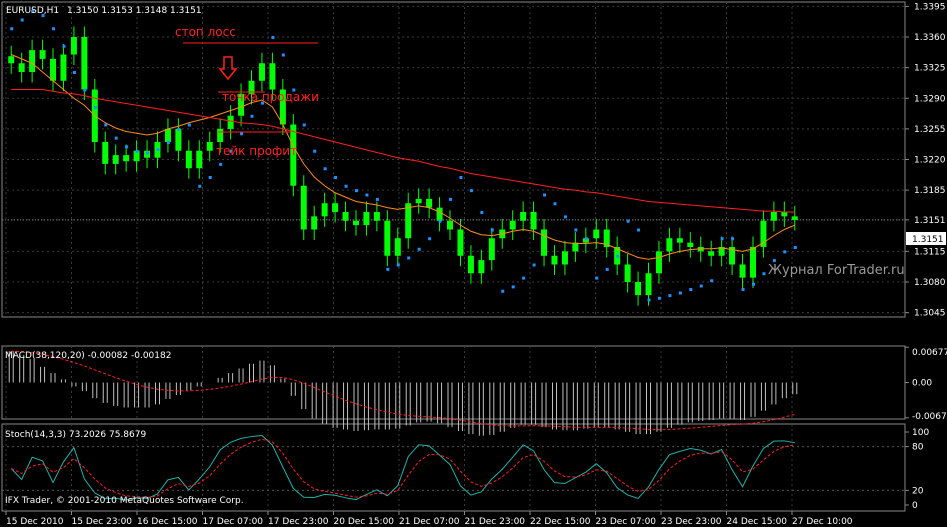 The width and height of the screenshot is (947, 527). What do you see at coordinates (930, 99) in the screenshot?
I see `price-tick-label: 1.3290` at bounding box center [930, 99].